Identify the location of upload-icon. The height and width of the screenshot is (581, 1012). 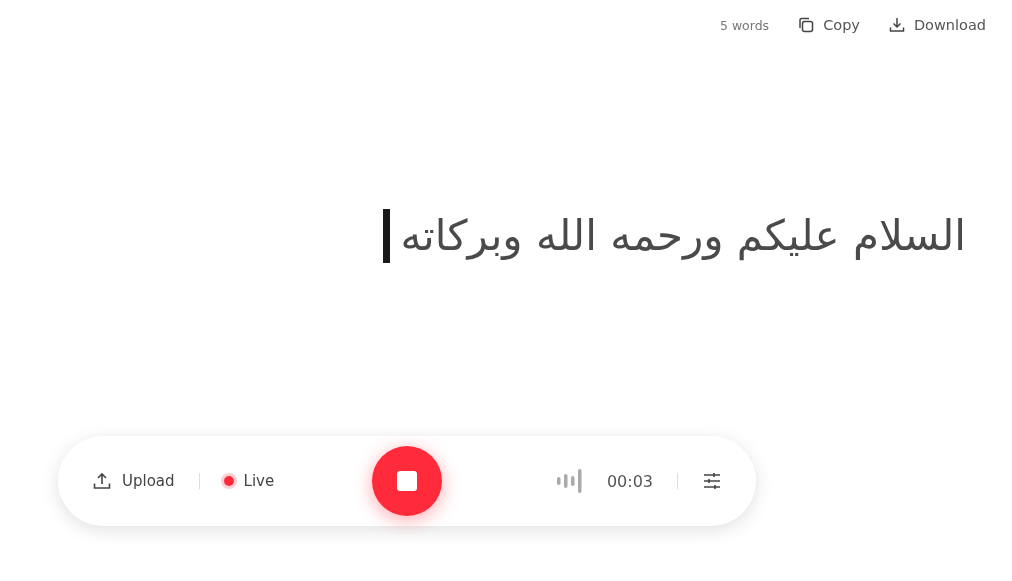
(102, 481).